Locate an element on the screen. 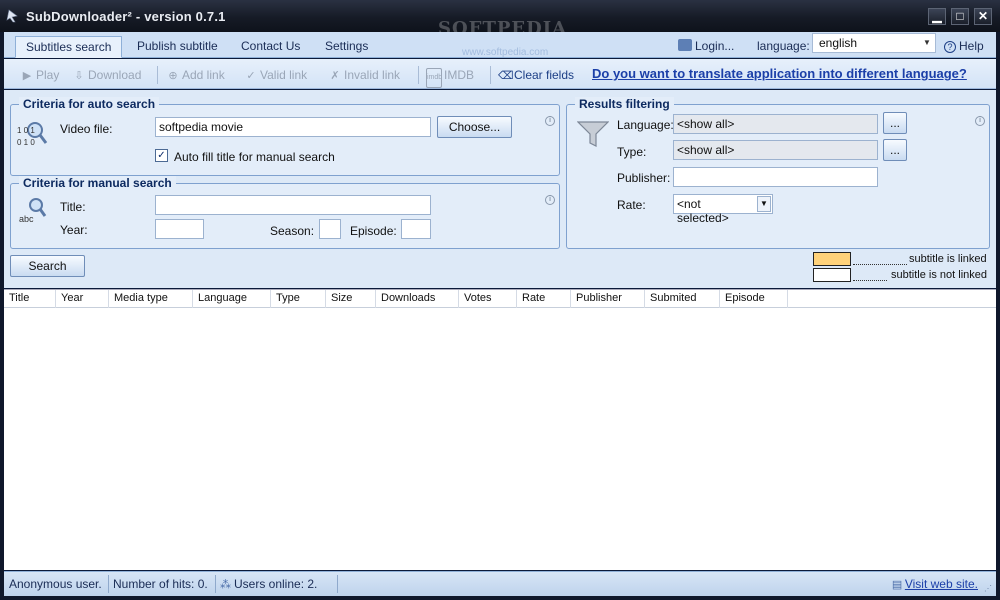 This screenshot has width=1000, height=600. year-label: Year: is located at coordinates (74, 230).